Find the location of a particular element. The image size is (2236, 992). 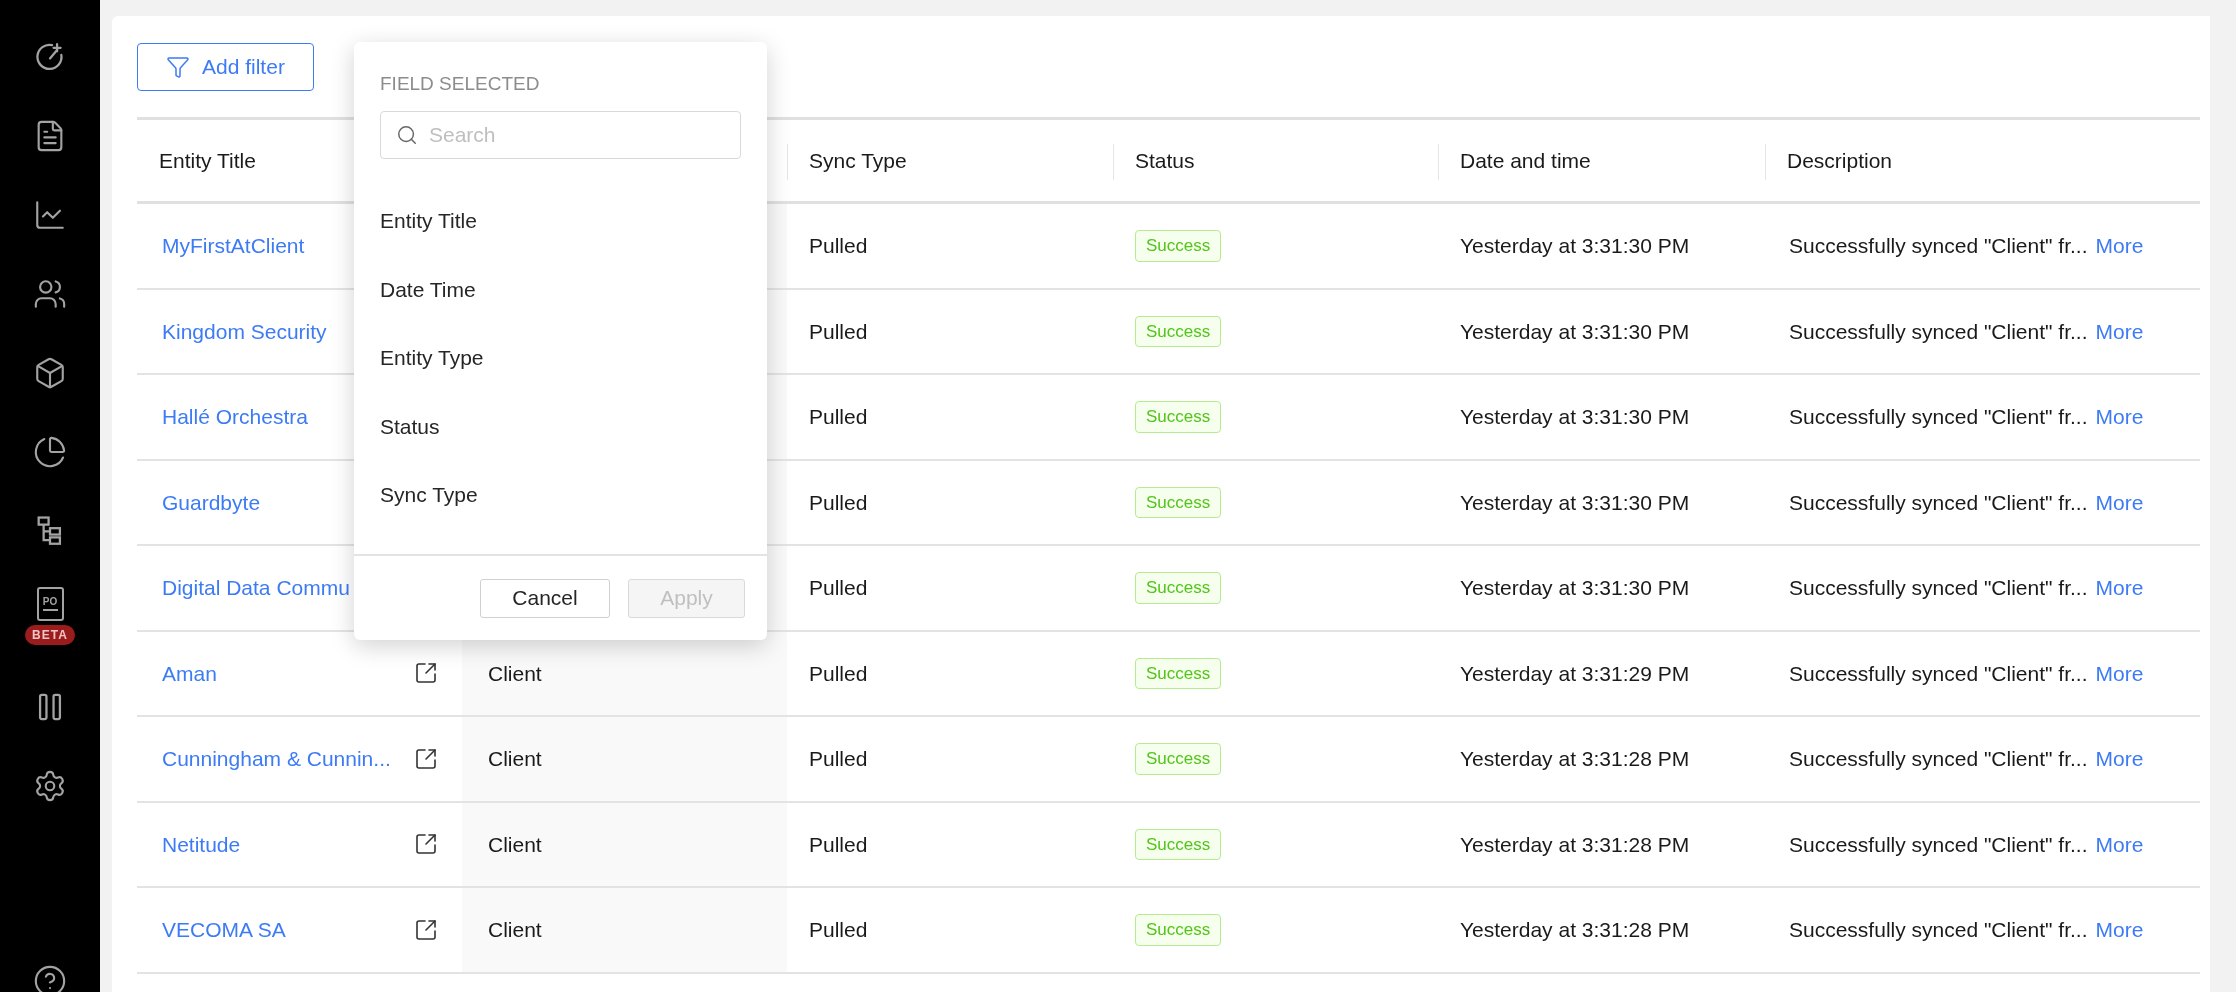

help-icon is located at coordinates (50, 978).